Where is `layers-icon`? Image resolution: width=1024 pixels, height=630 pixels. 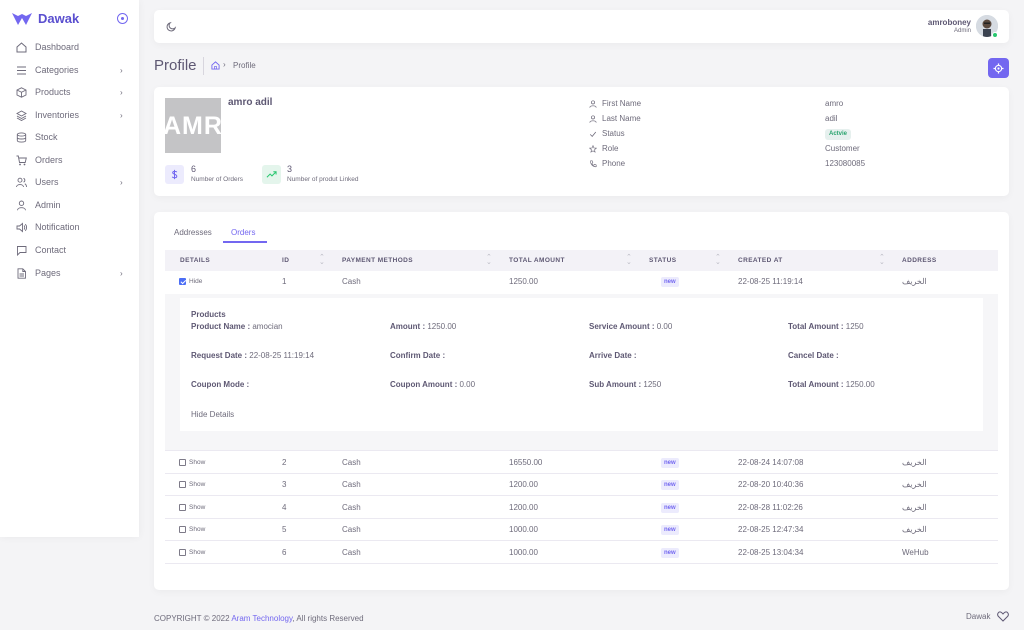
layers-icon is located at coordinates (21, 115).